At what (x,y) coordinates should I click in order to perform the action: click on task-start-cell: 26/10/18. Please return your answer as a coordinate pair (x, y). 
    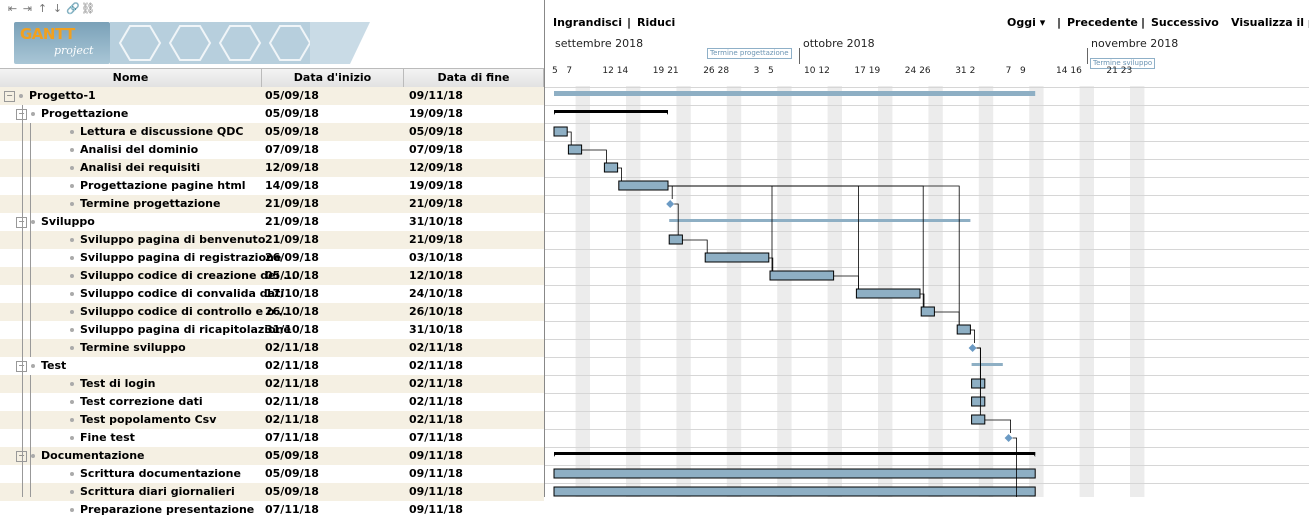
    Looking at the image, I should click on (334, 312).